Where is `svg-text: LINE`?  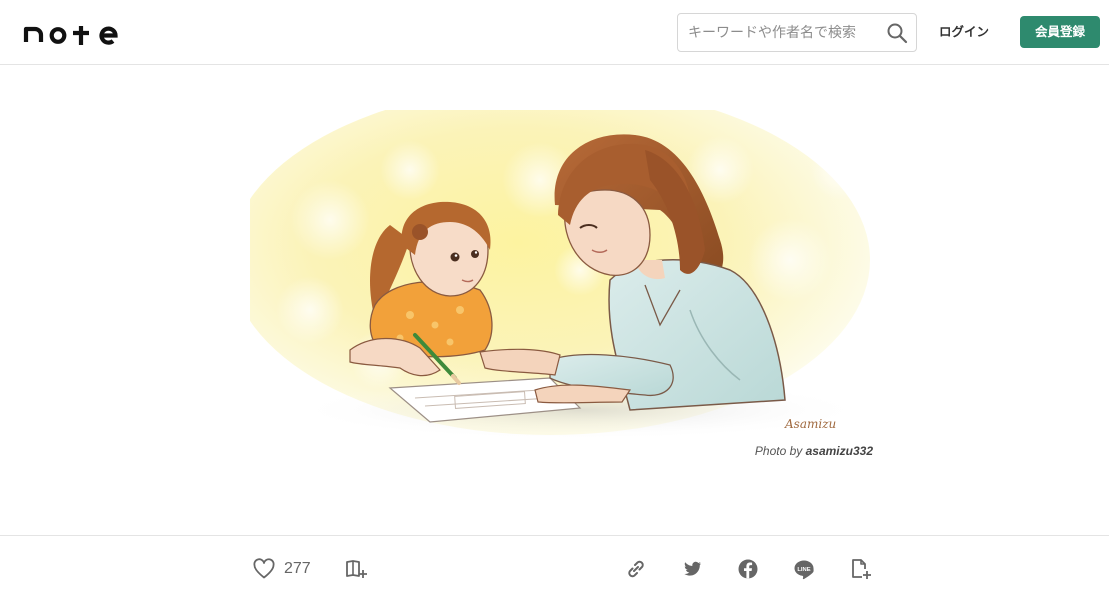 svg-text: LINE is located at coordinates (803, 570).